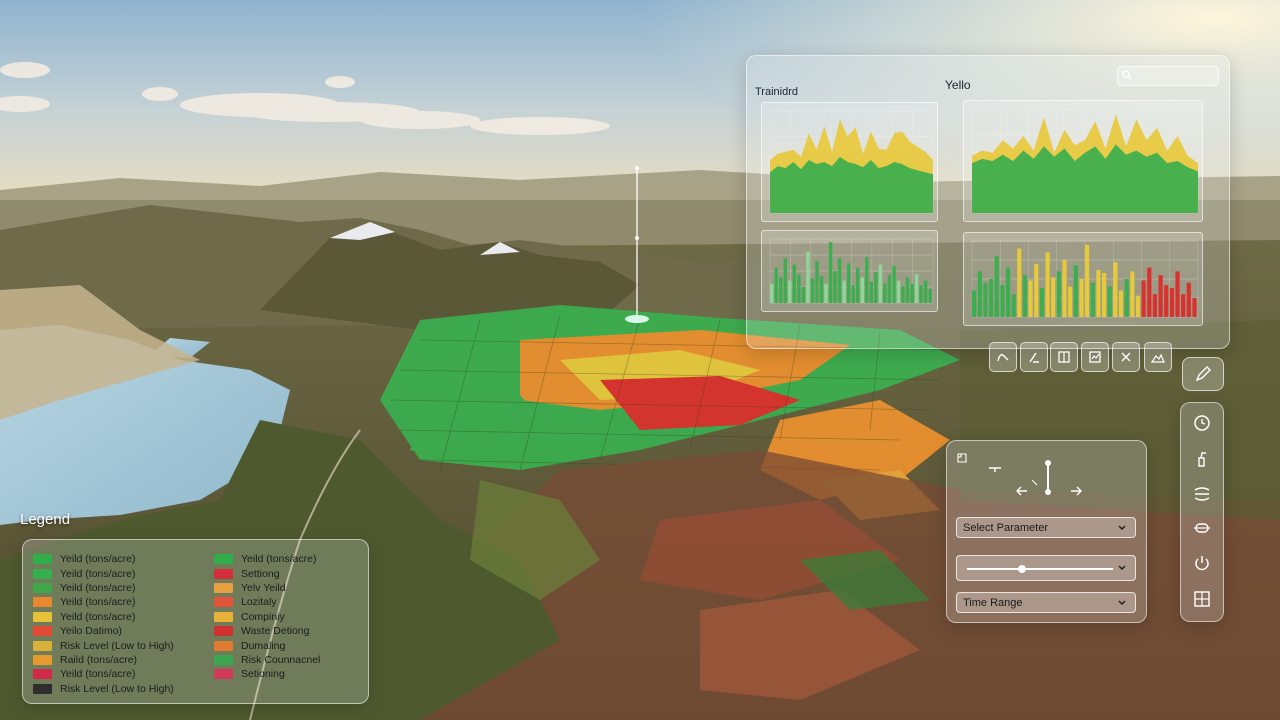  I want to click on legend-label: Risk Counnacnel, so click(281, 659).